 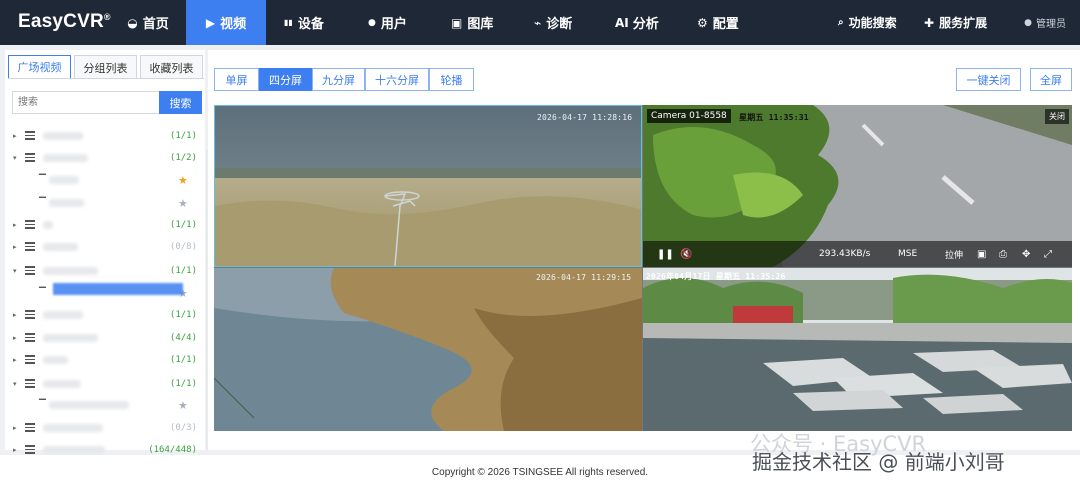 I want to click on app-logo: EasyCVR®, so click(x=64, y=22).